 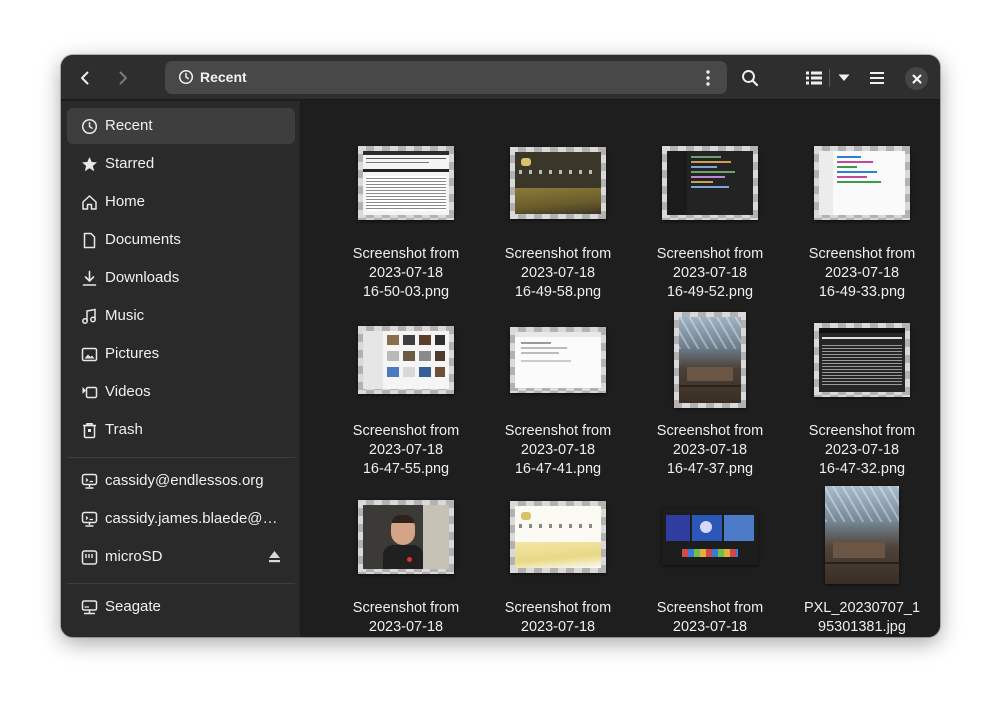 What do you see at coordinates (862, 450) in the screenshot?
I see `file-name: Screenshot from 2023-07-18 16-47-32.png` at bounding box center [862, 450].